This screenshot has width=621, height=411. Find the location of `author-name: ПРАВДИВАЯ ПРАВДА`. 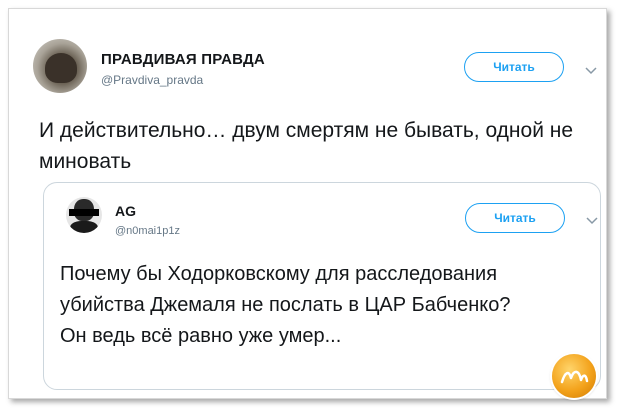

author-name: ПРАВДИВАЯ ПРАВДА is located at coordinates (183, 59).